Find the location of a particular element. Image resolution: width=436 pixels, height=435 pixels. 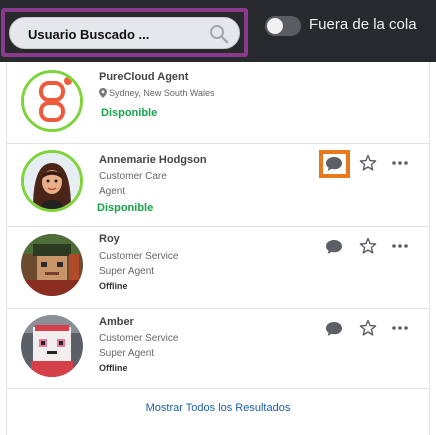

queue-toggle-knob is located at coordinates (275, 26).